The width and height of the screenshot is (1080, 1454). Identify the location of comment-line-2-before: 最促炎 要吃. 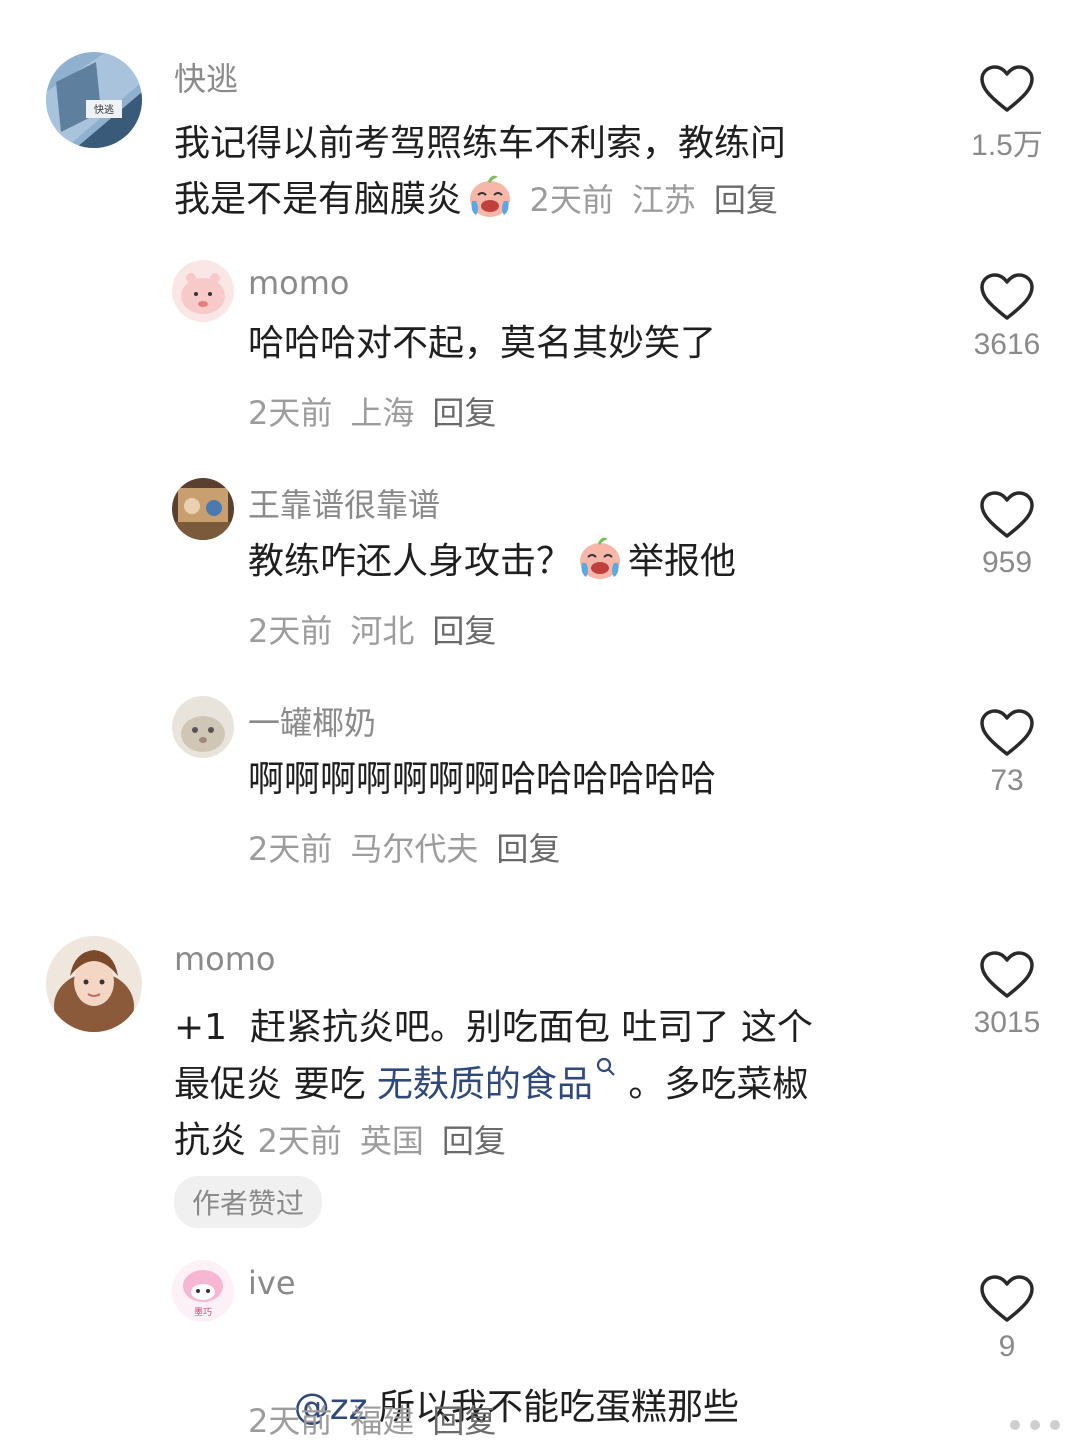
(275, 1084).